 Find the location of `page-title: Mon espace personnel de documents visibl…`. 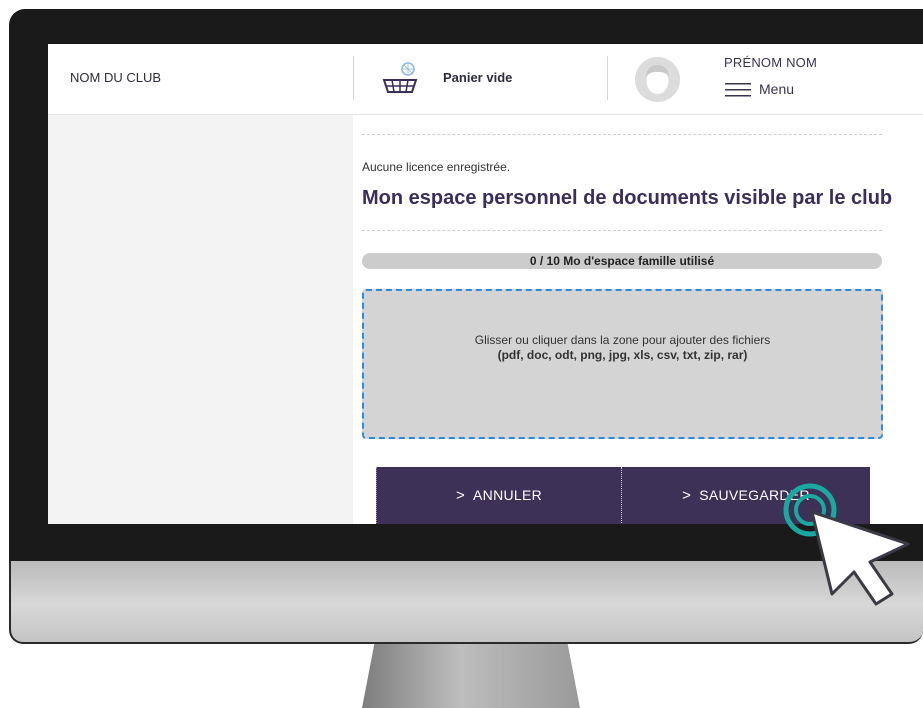

page-title: Mon espace personnel de documents visibl… is located at coordinates (627, 198).